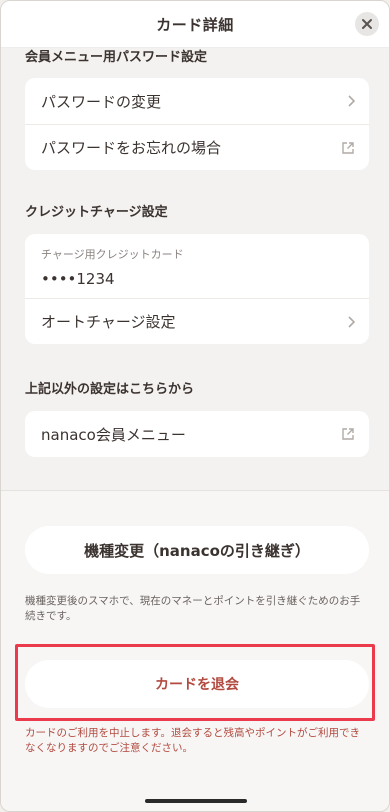 Image resolution: width=390 pixels, height=812 pixels. I want to click on nanaco-member-menu-label: nanaco会員メニュー, so click(113, 434).